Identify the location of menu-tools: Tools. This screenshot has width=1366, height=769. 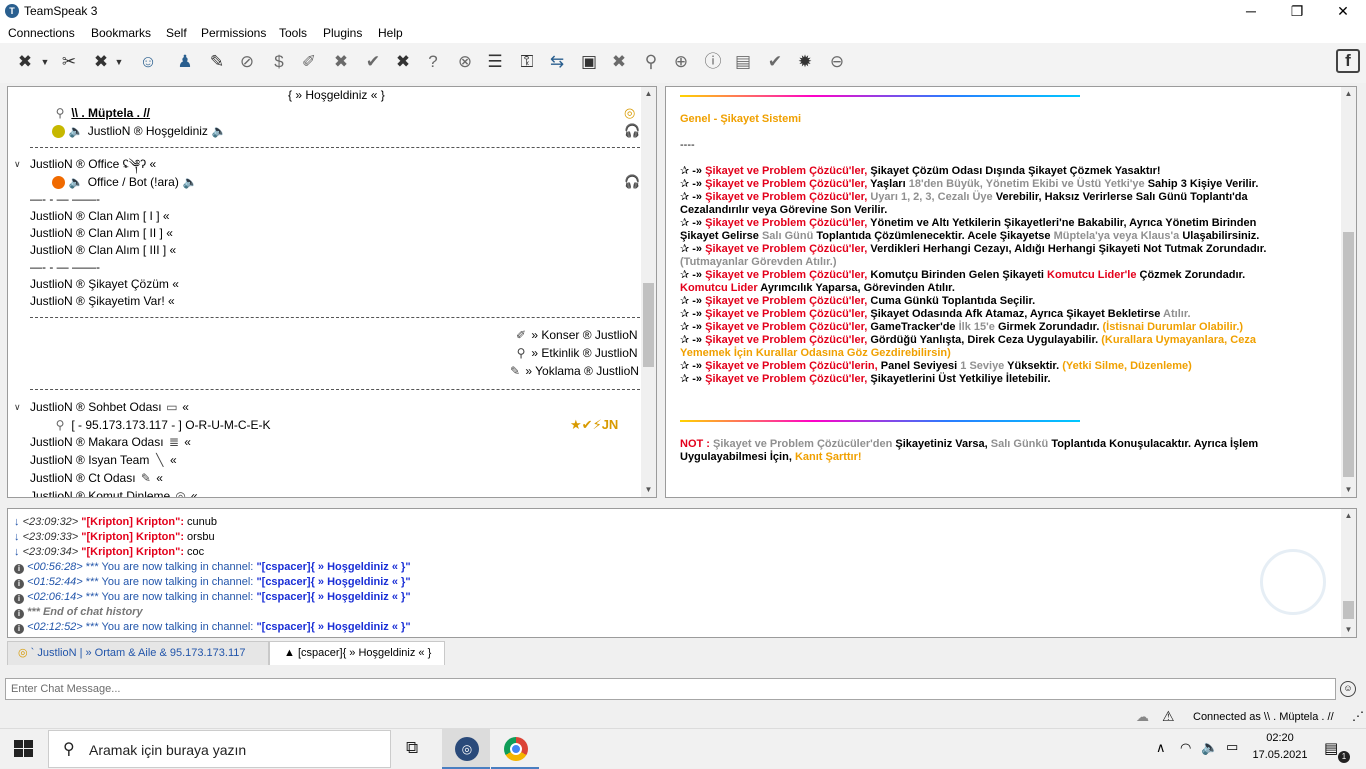
(293, 33).